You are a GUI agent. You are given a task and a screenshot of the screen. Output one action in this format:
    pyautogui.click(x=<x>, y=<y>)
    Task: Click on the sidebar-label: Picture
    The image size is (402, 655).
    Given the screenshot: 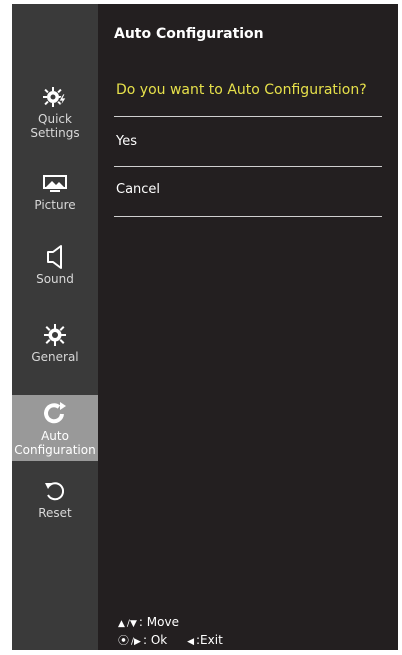 What is the action you would take?
    pyautogui.click(x=55, y=205)
    